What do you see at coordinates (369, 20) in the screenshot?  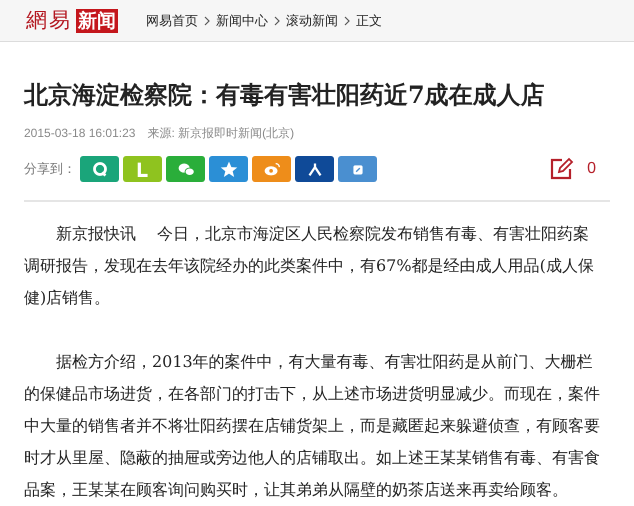 I see `breadcrumb-link: 正文` at bounding box center [369, 20].